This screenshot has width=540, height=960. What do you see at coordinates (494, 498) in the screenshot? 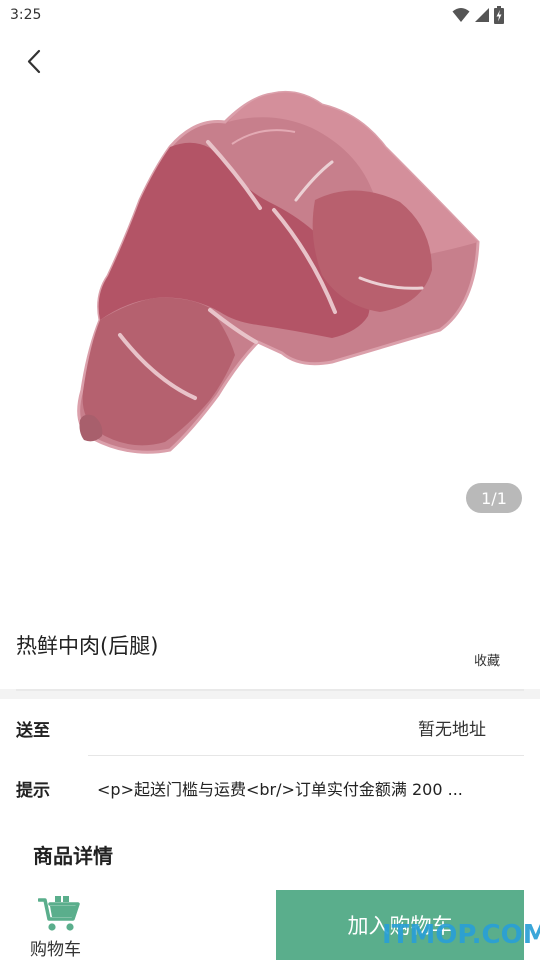
I see `image-counter: 1/1` at bounding box center [494, 498].